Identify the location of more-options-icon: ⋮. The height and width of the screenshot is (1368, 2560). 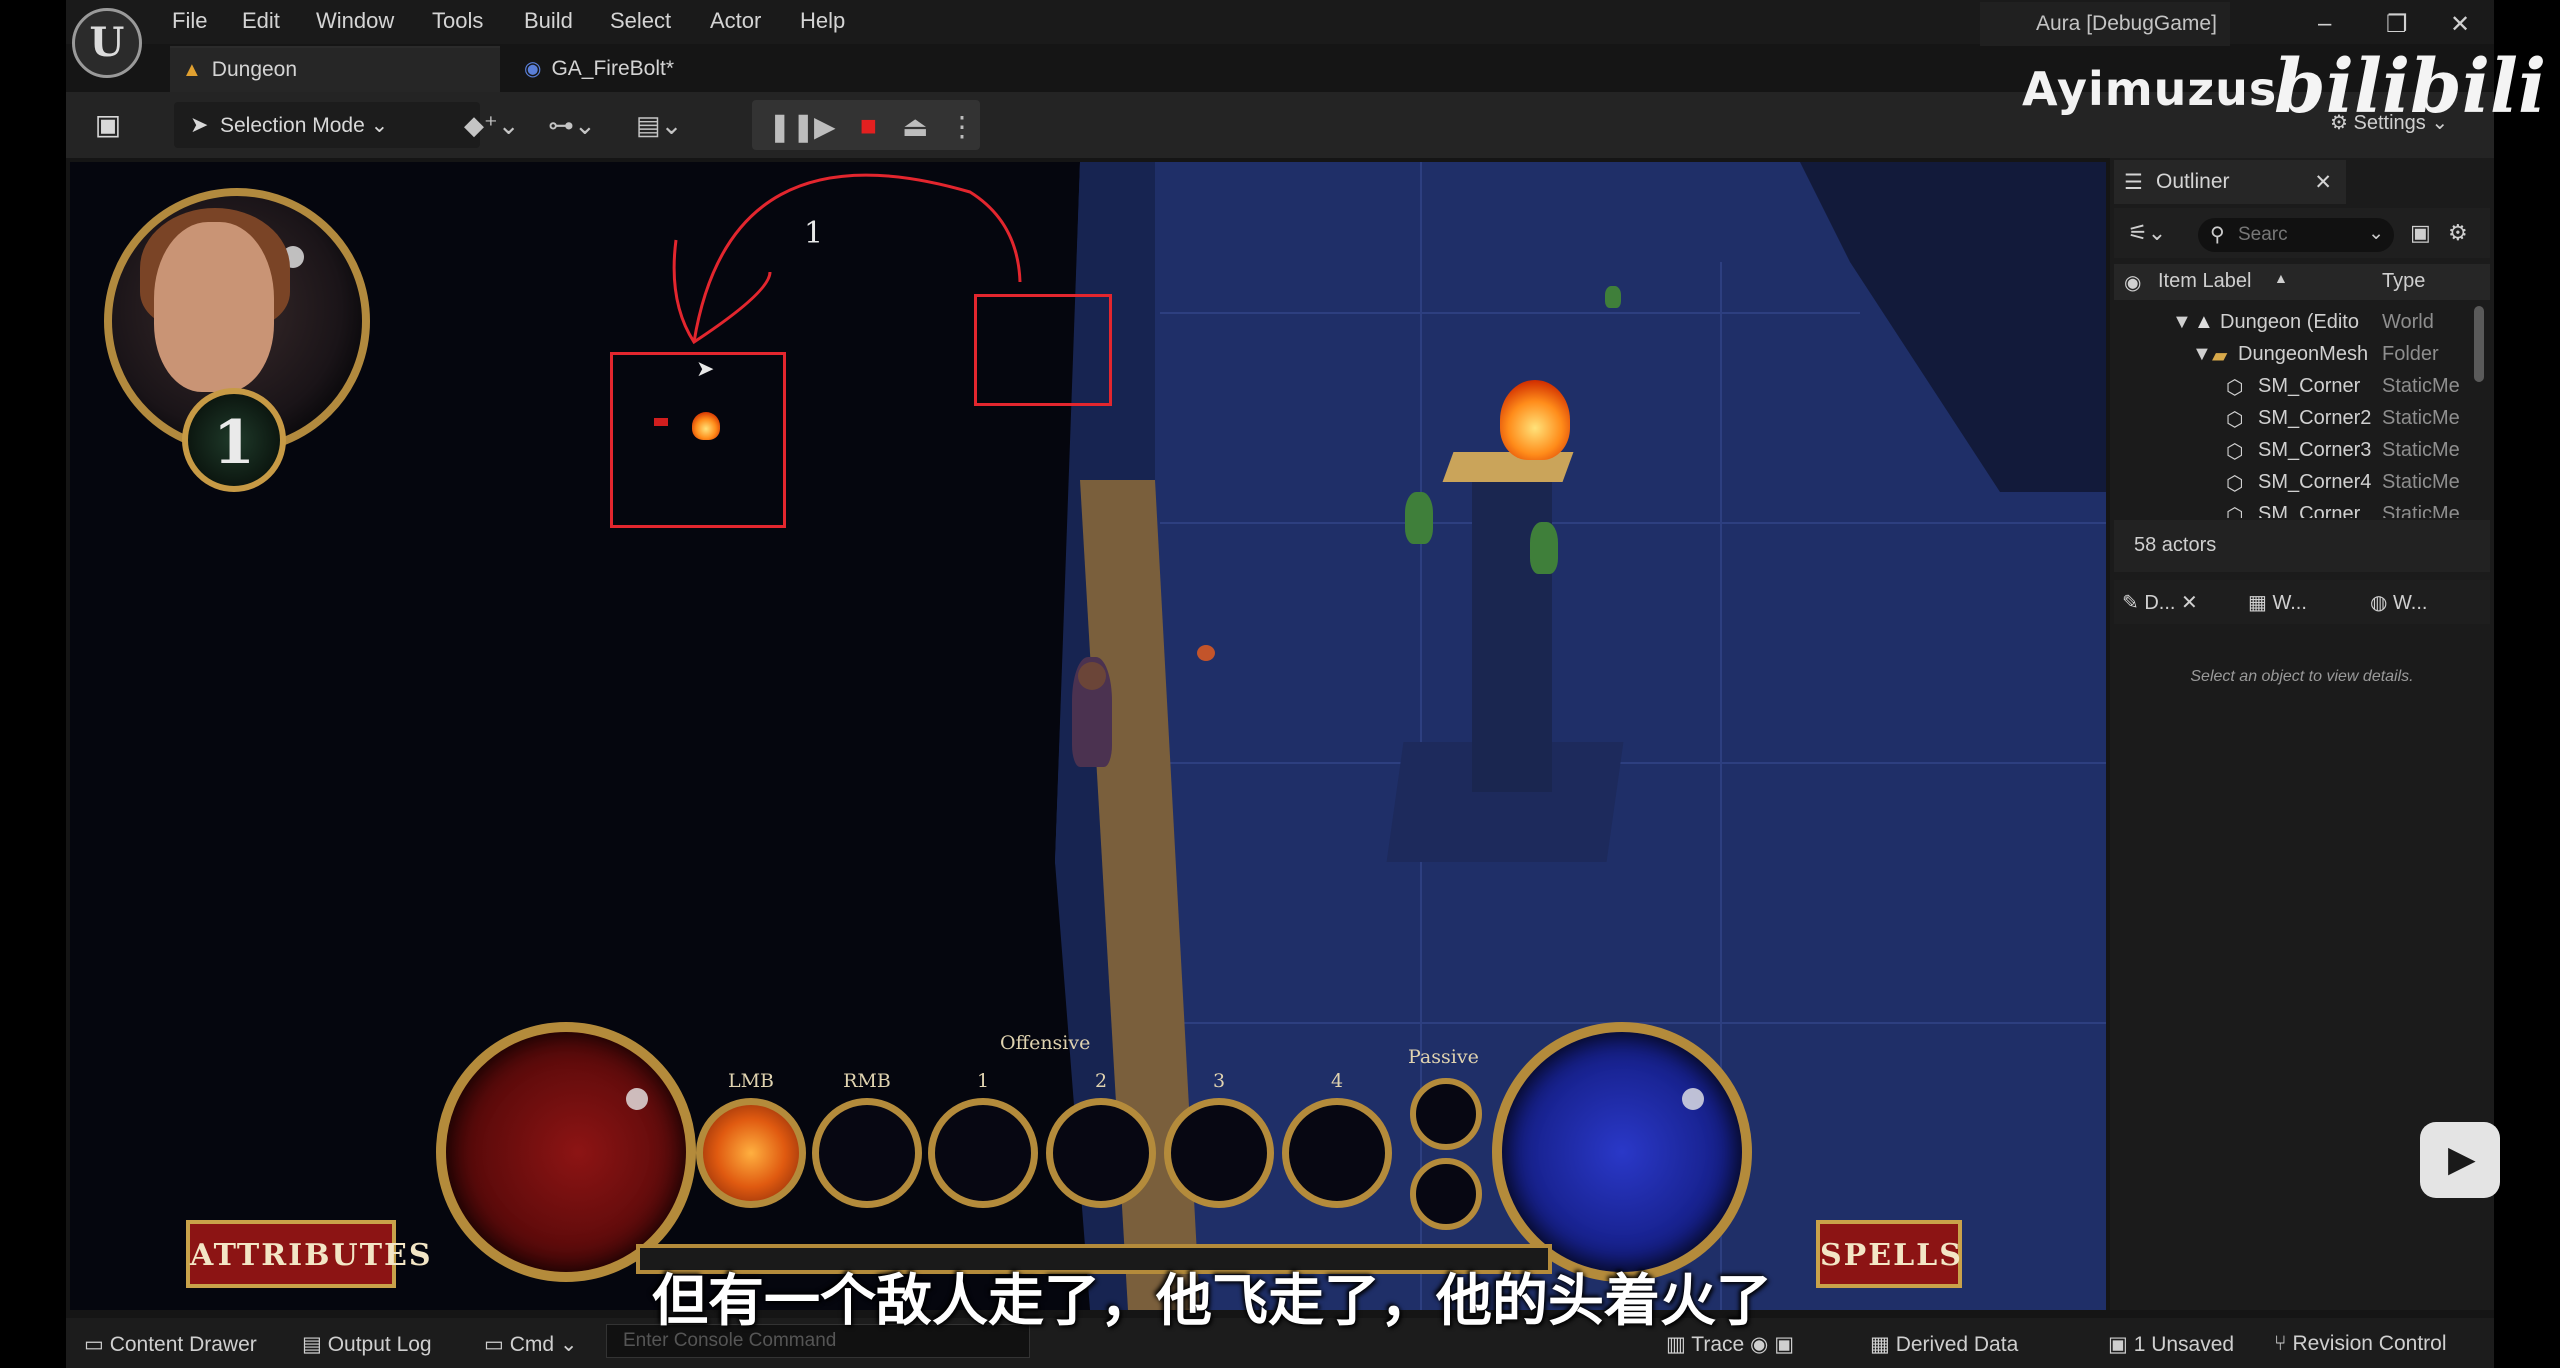
(962, 126).